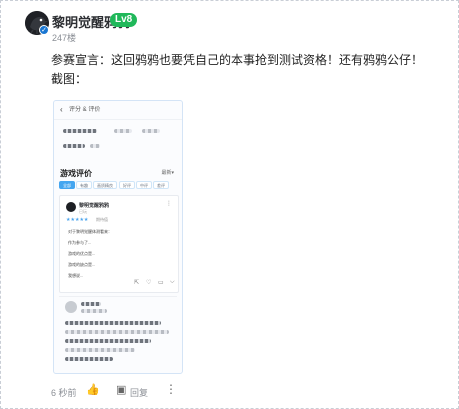  I want to click on floor-number: 247楼, so click(64, 38).